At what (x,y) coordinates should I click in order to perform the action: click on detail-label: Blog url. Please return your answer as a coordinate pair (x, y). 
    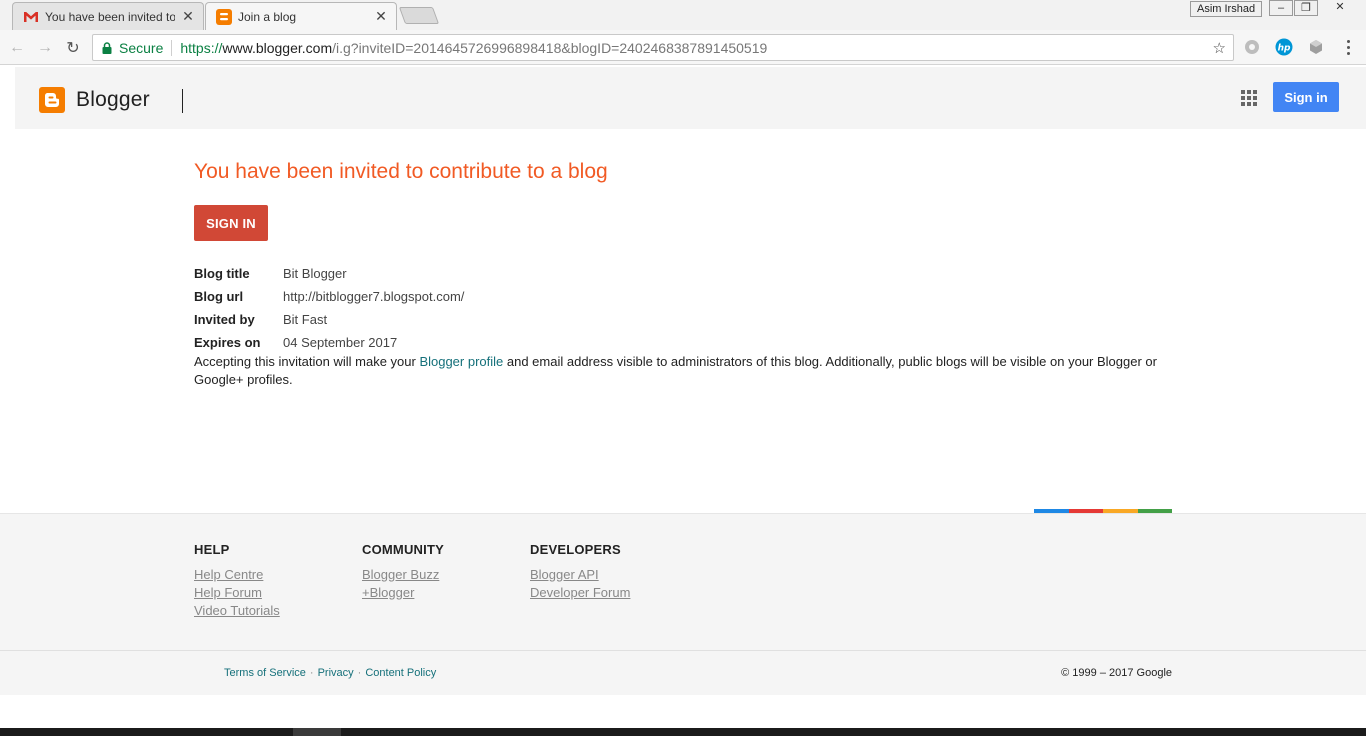
    Looking at the image, I should click on (219, 296).